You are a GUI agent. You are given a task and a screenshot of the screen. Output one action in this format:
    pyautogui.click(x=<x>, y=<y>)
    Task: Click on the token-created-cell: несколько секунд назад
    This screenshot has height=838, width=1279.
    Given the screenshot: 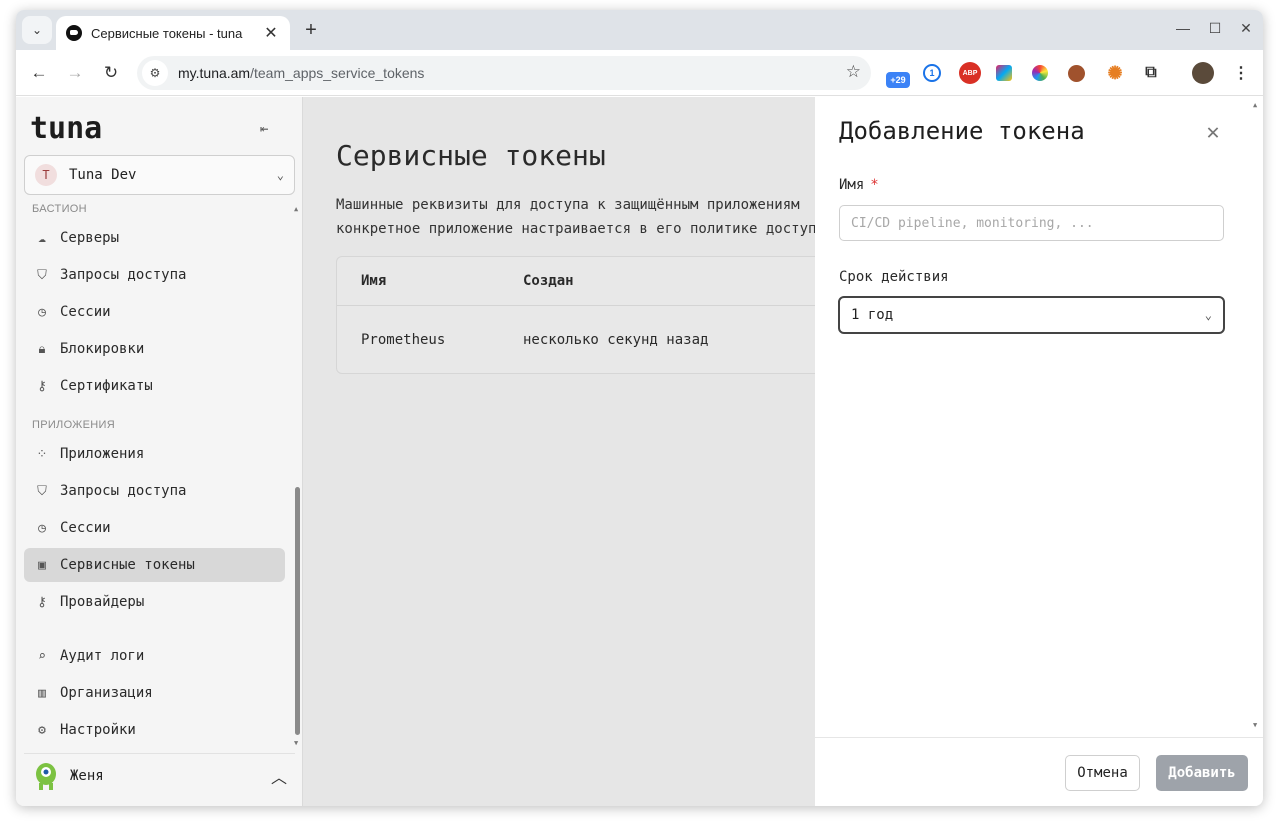 What is the action you would take?
    pyautogui.click(x=616, y=340)
    